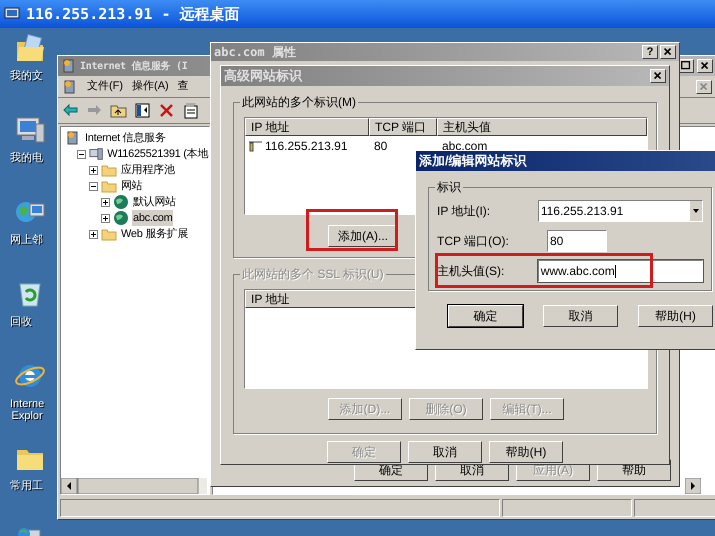 The width and height of the screenshot is (715, 536). Describe the element at coordinates (542, 127) in the screenshot. I see `column-header: 主机头值` at that location.